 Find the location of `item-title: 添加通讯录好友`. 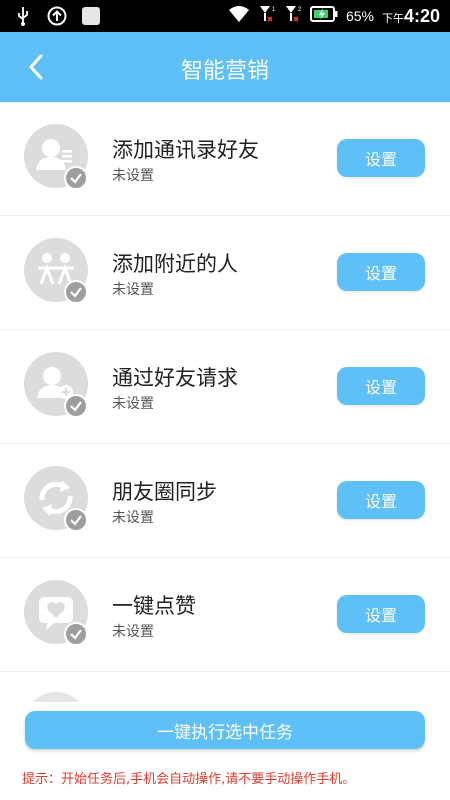

item-title: 添加通讯录好友 is located at coordinates (185, 150).